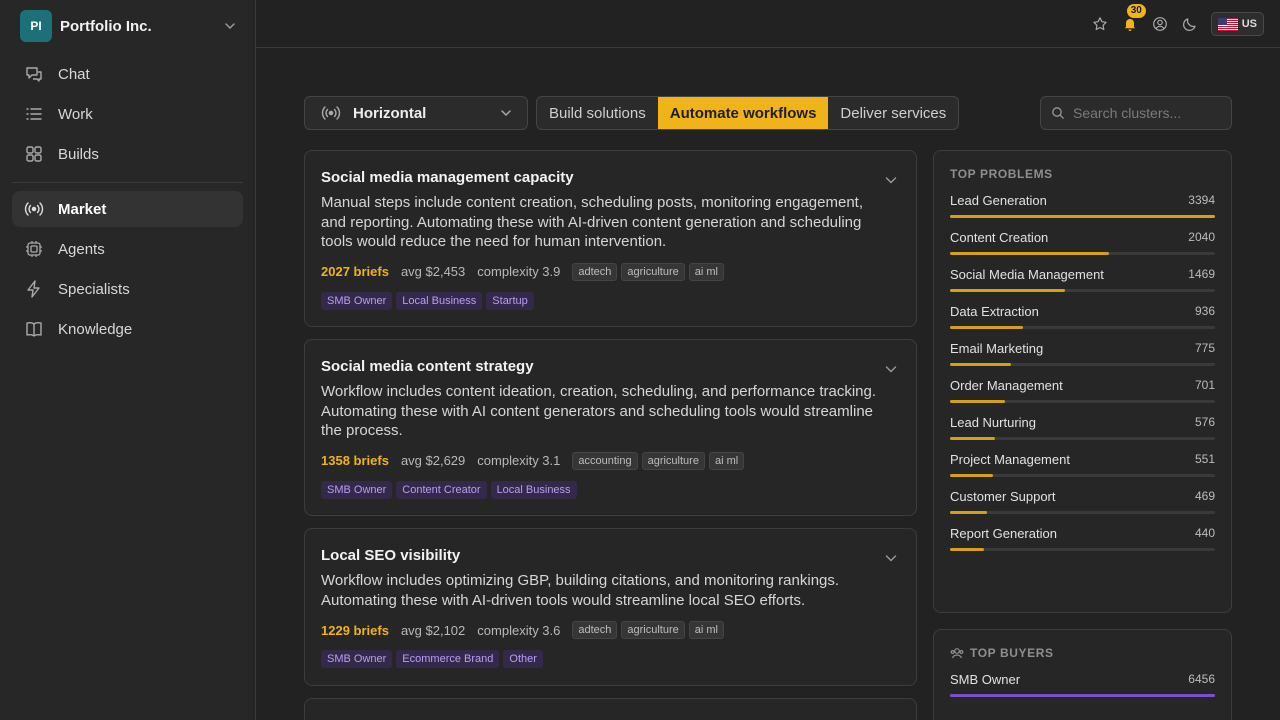 The image size is (1280, 720). What do you see at coordinates (610, 709) in the screenshot?
I see `cluster-card` at bounding box center [610, 709].